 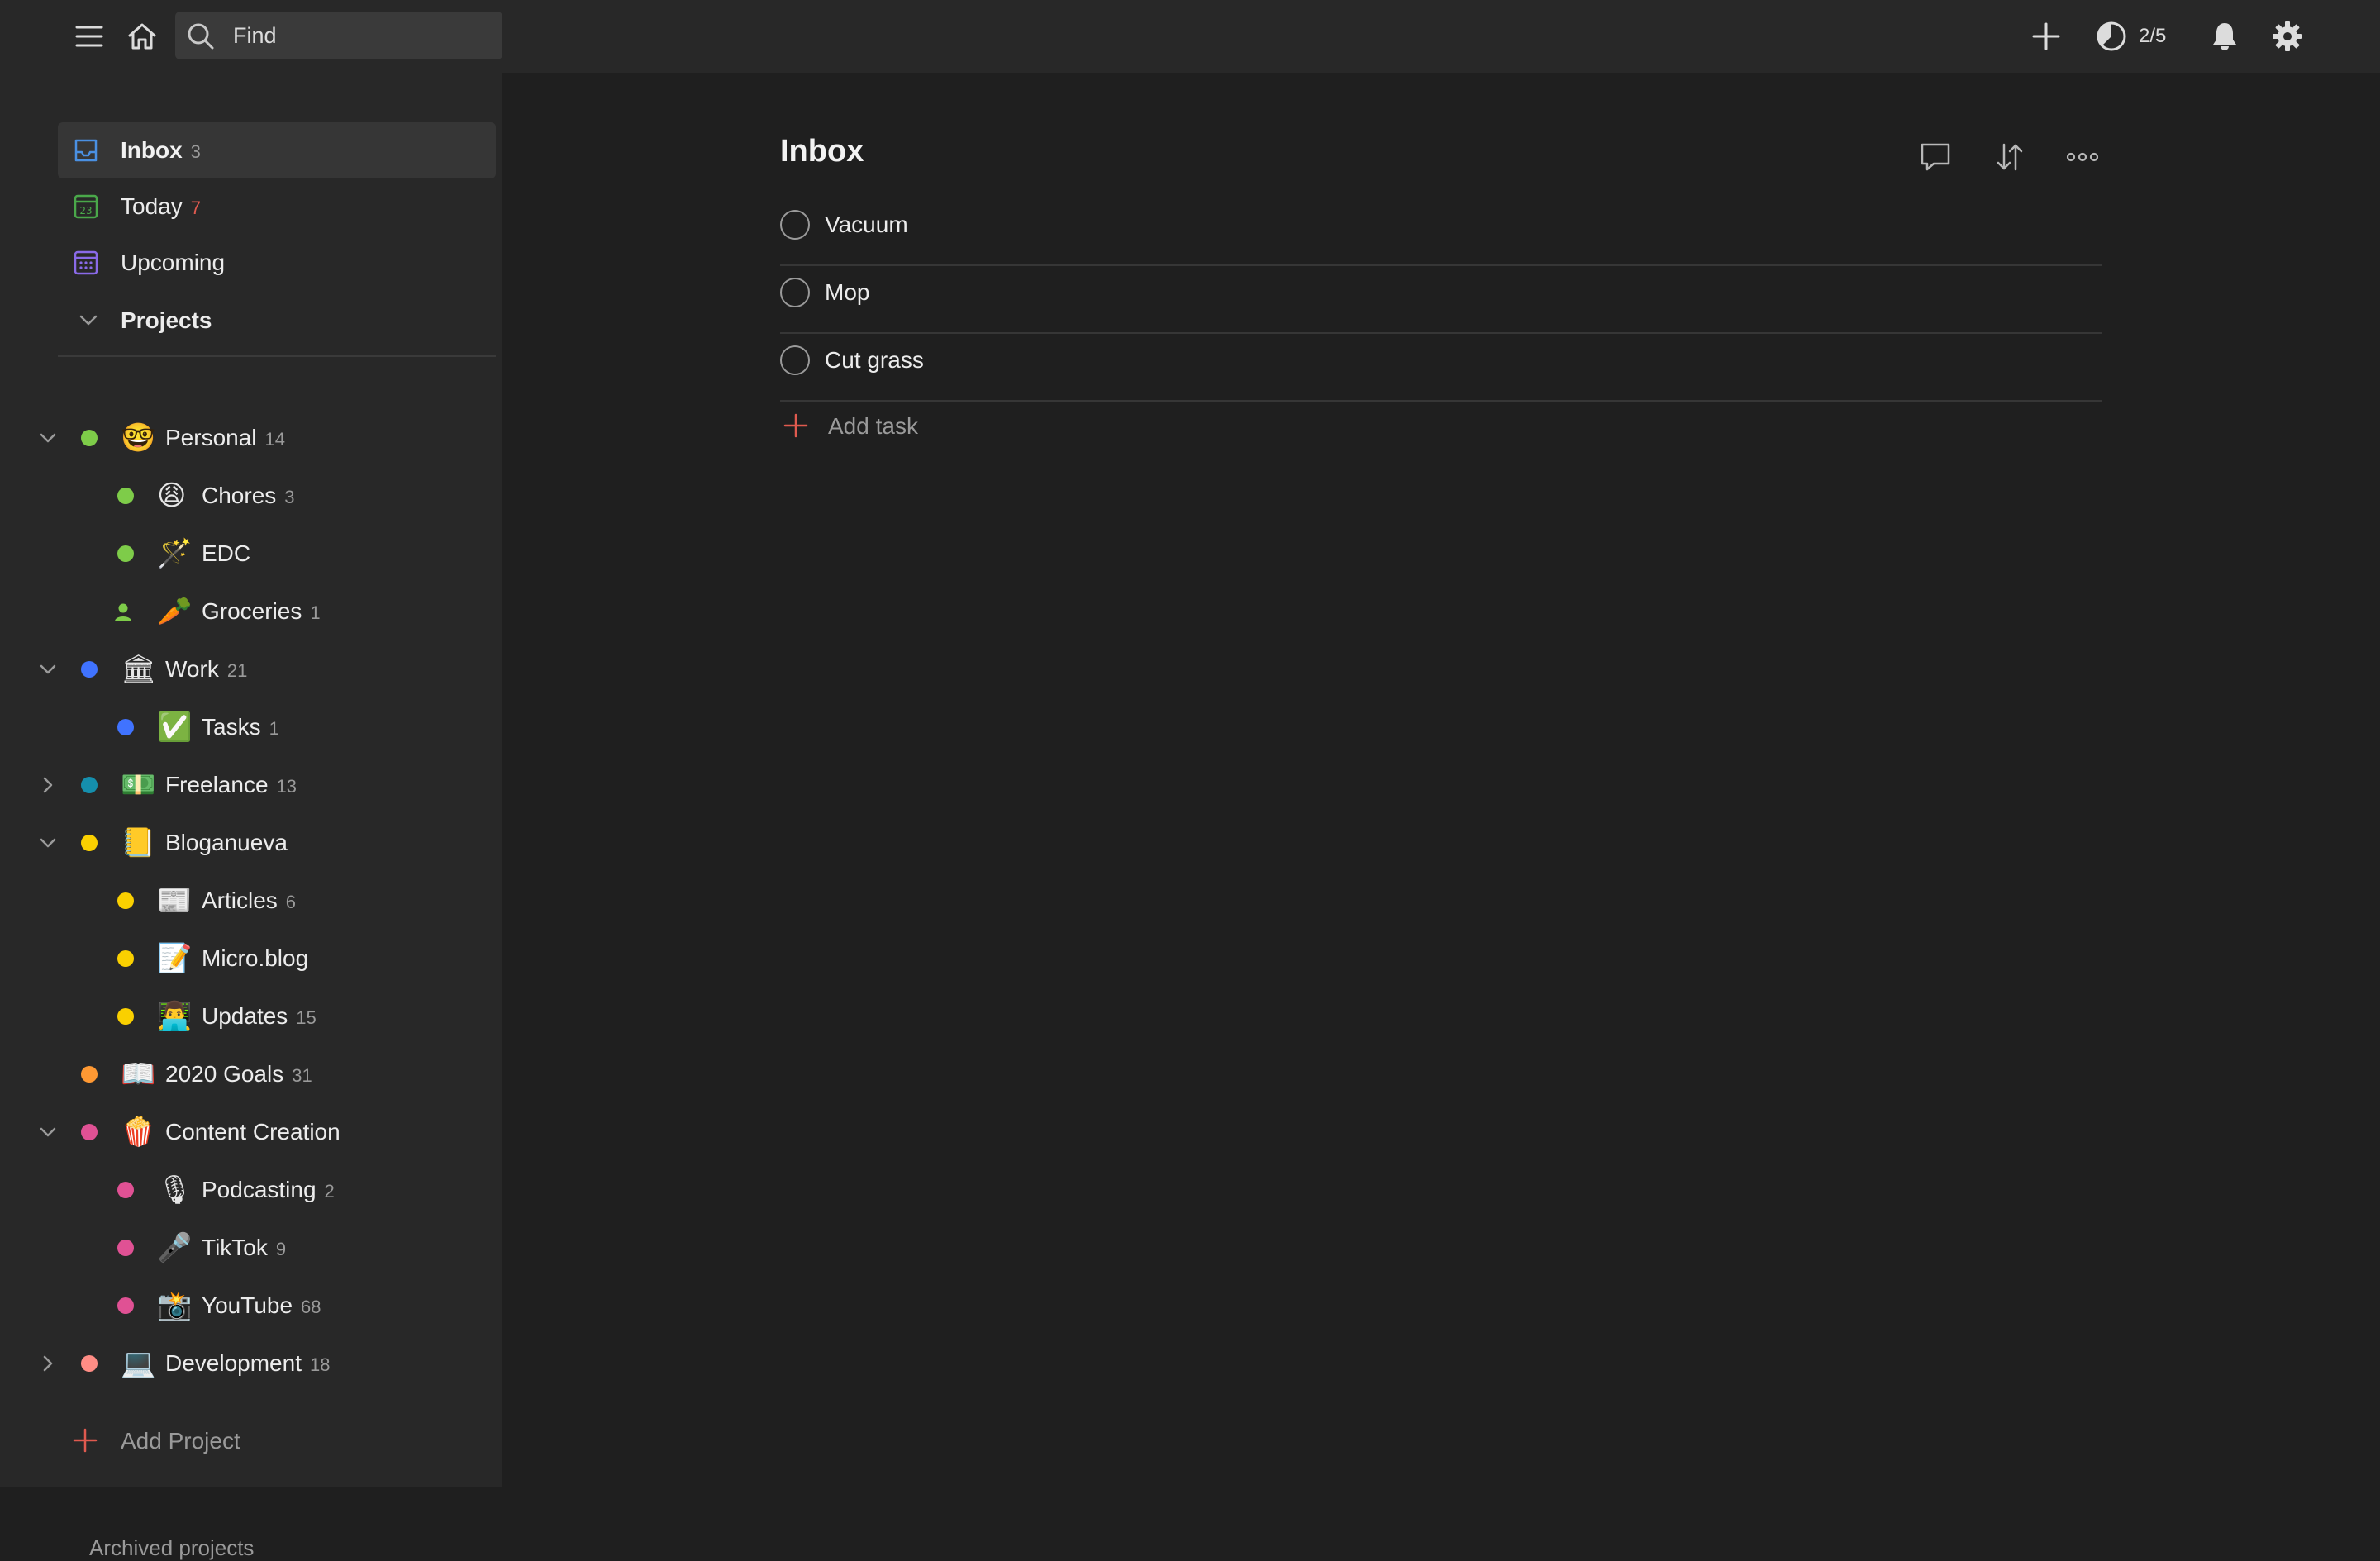 I want to click on calendar-grid-icon, so click(x=86, y=262).